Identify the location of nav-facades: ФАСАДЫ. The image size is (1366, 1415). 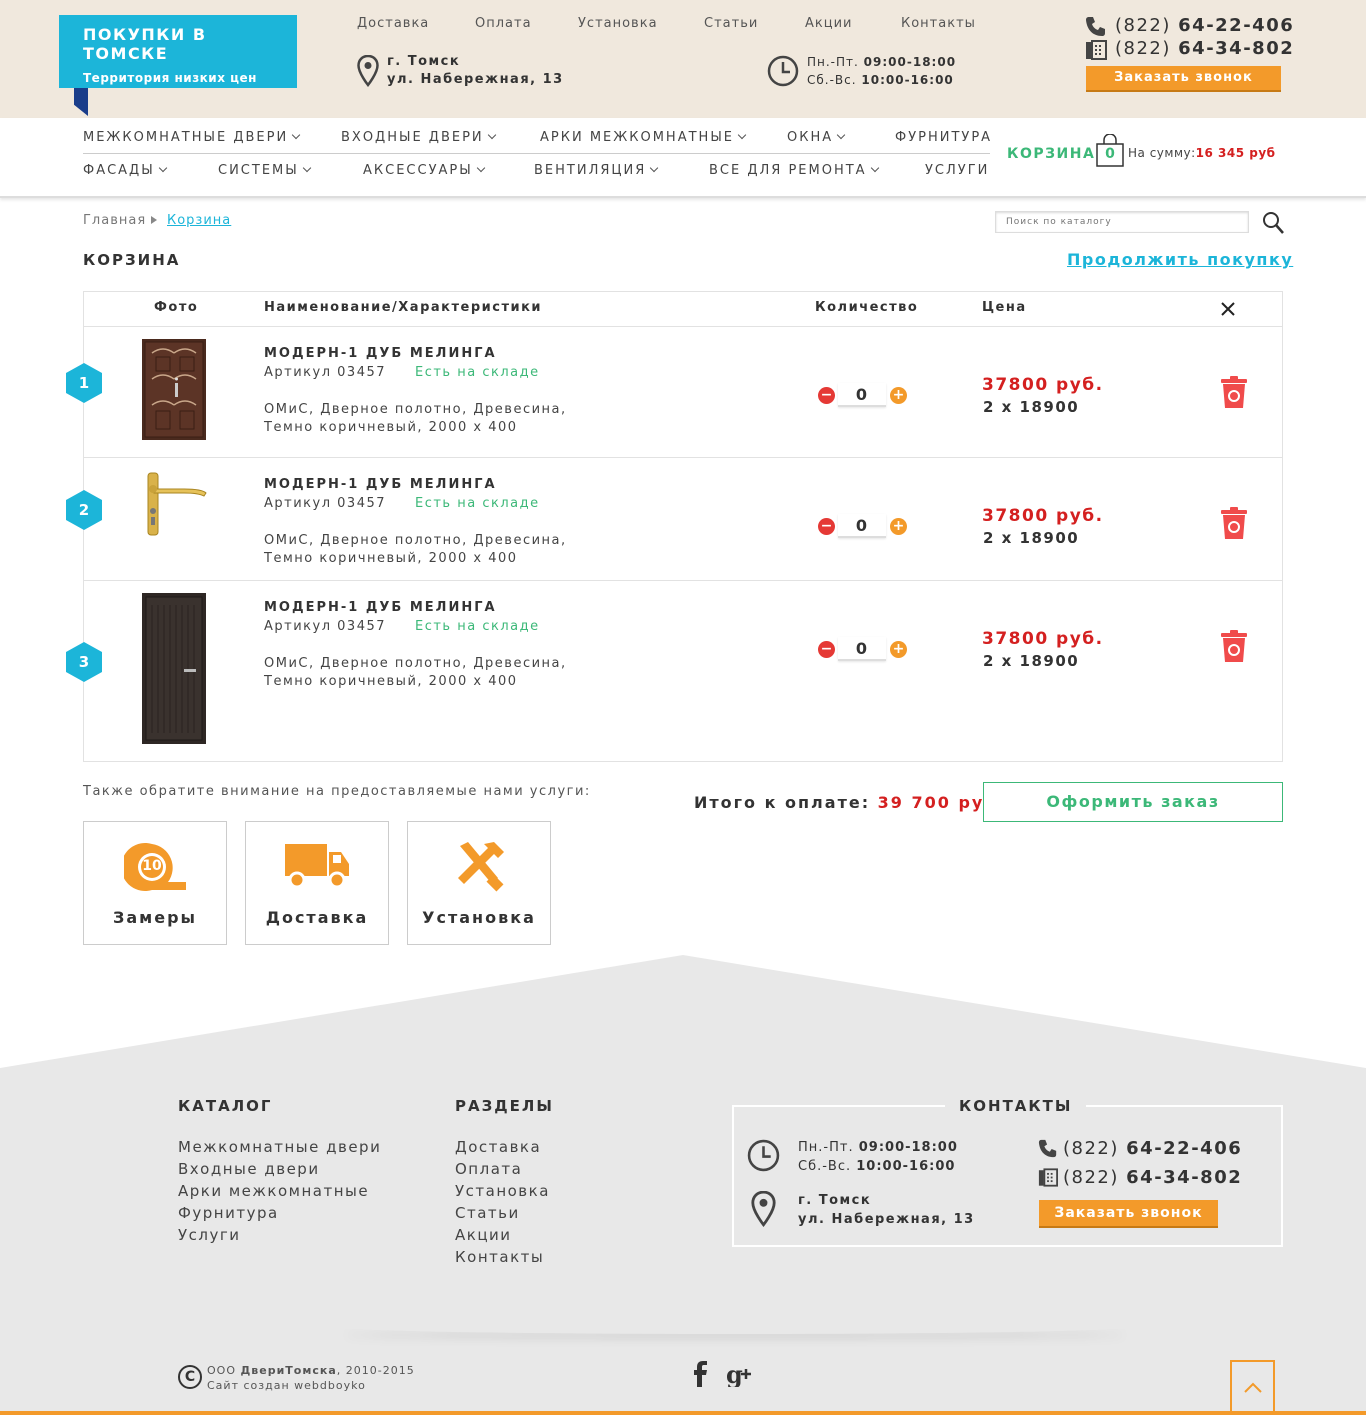
(125, 170).